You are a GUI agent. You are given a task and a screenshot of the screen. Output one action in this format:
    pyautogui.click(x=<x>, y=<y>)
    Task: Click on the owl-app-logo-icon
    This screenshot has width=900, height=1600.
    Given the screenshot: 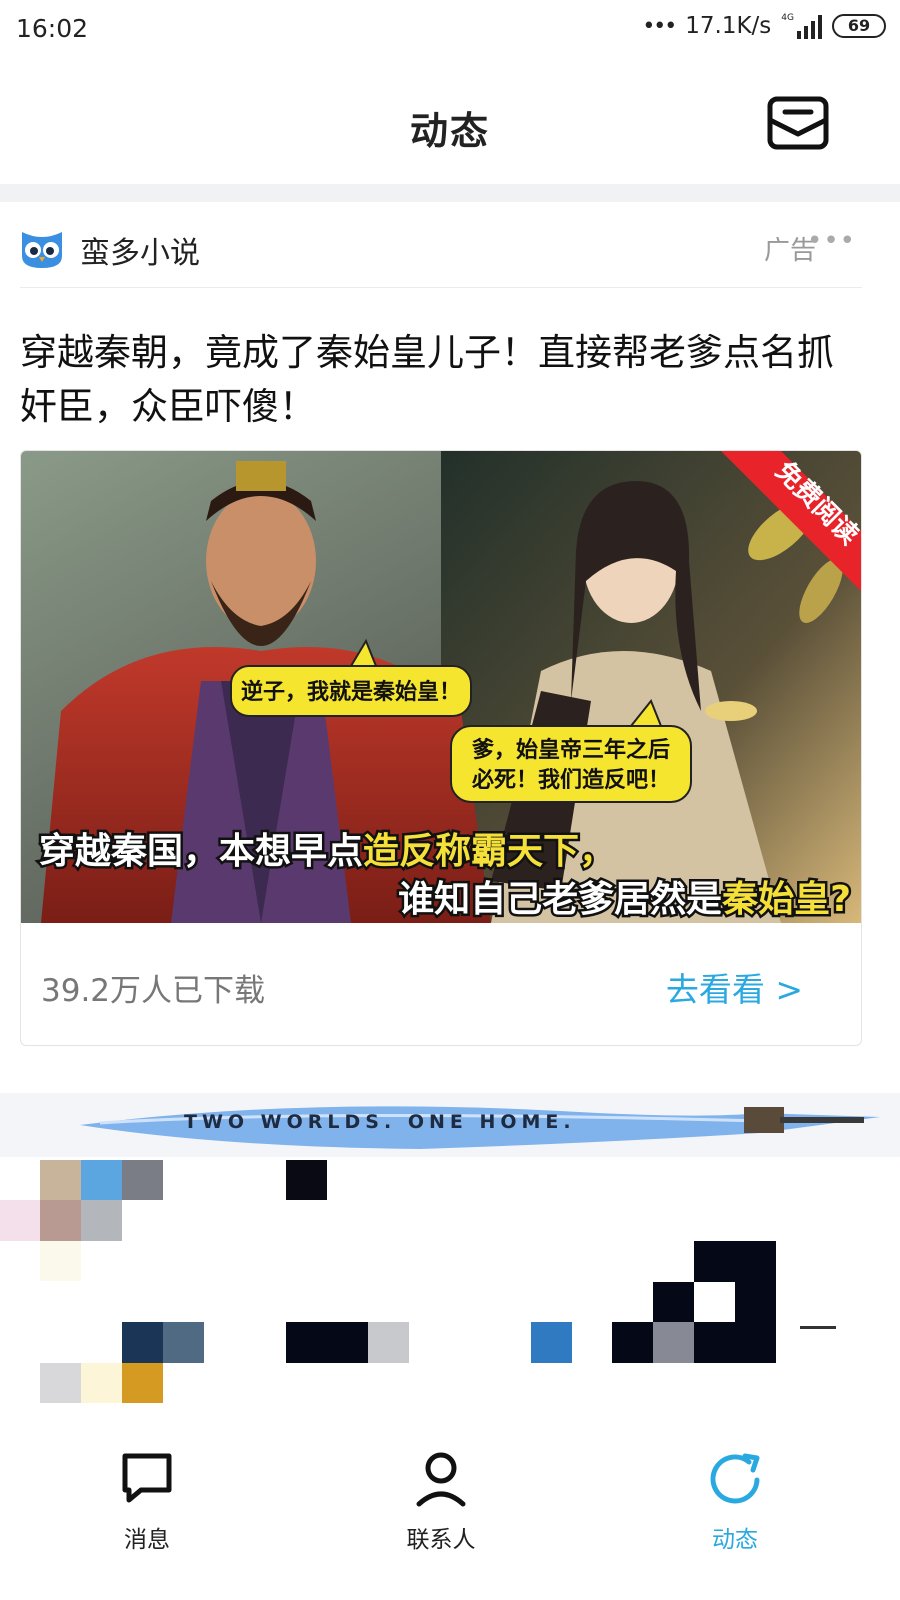 What is the action you would take?
    pyautogui.click(x=42, y=250)
    